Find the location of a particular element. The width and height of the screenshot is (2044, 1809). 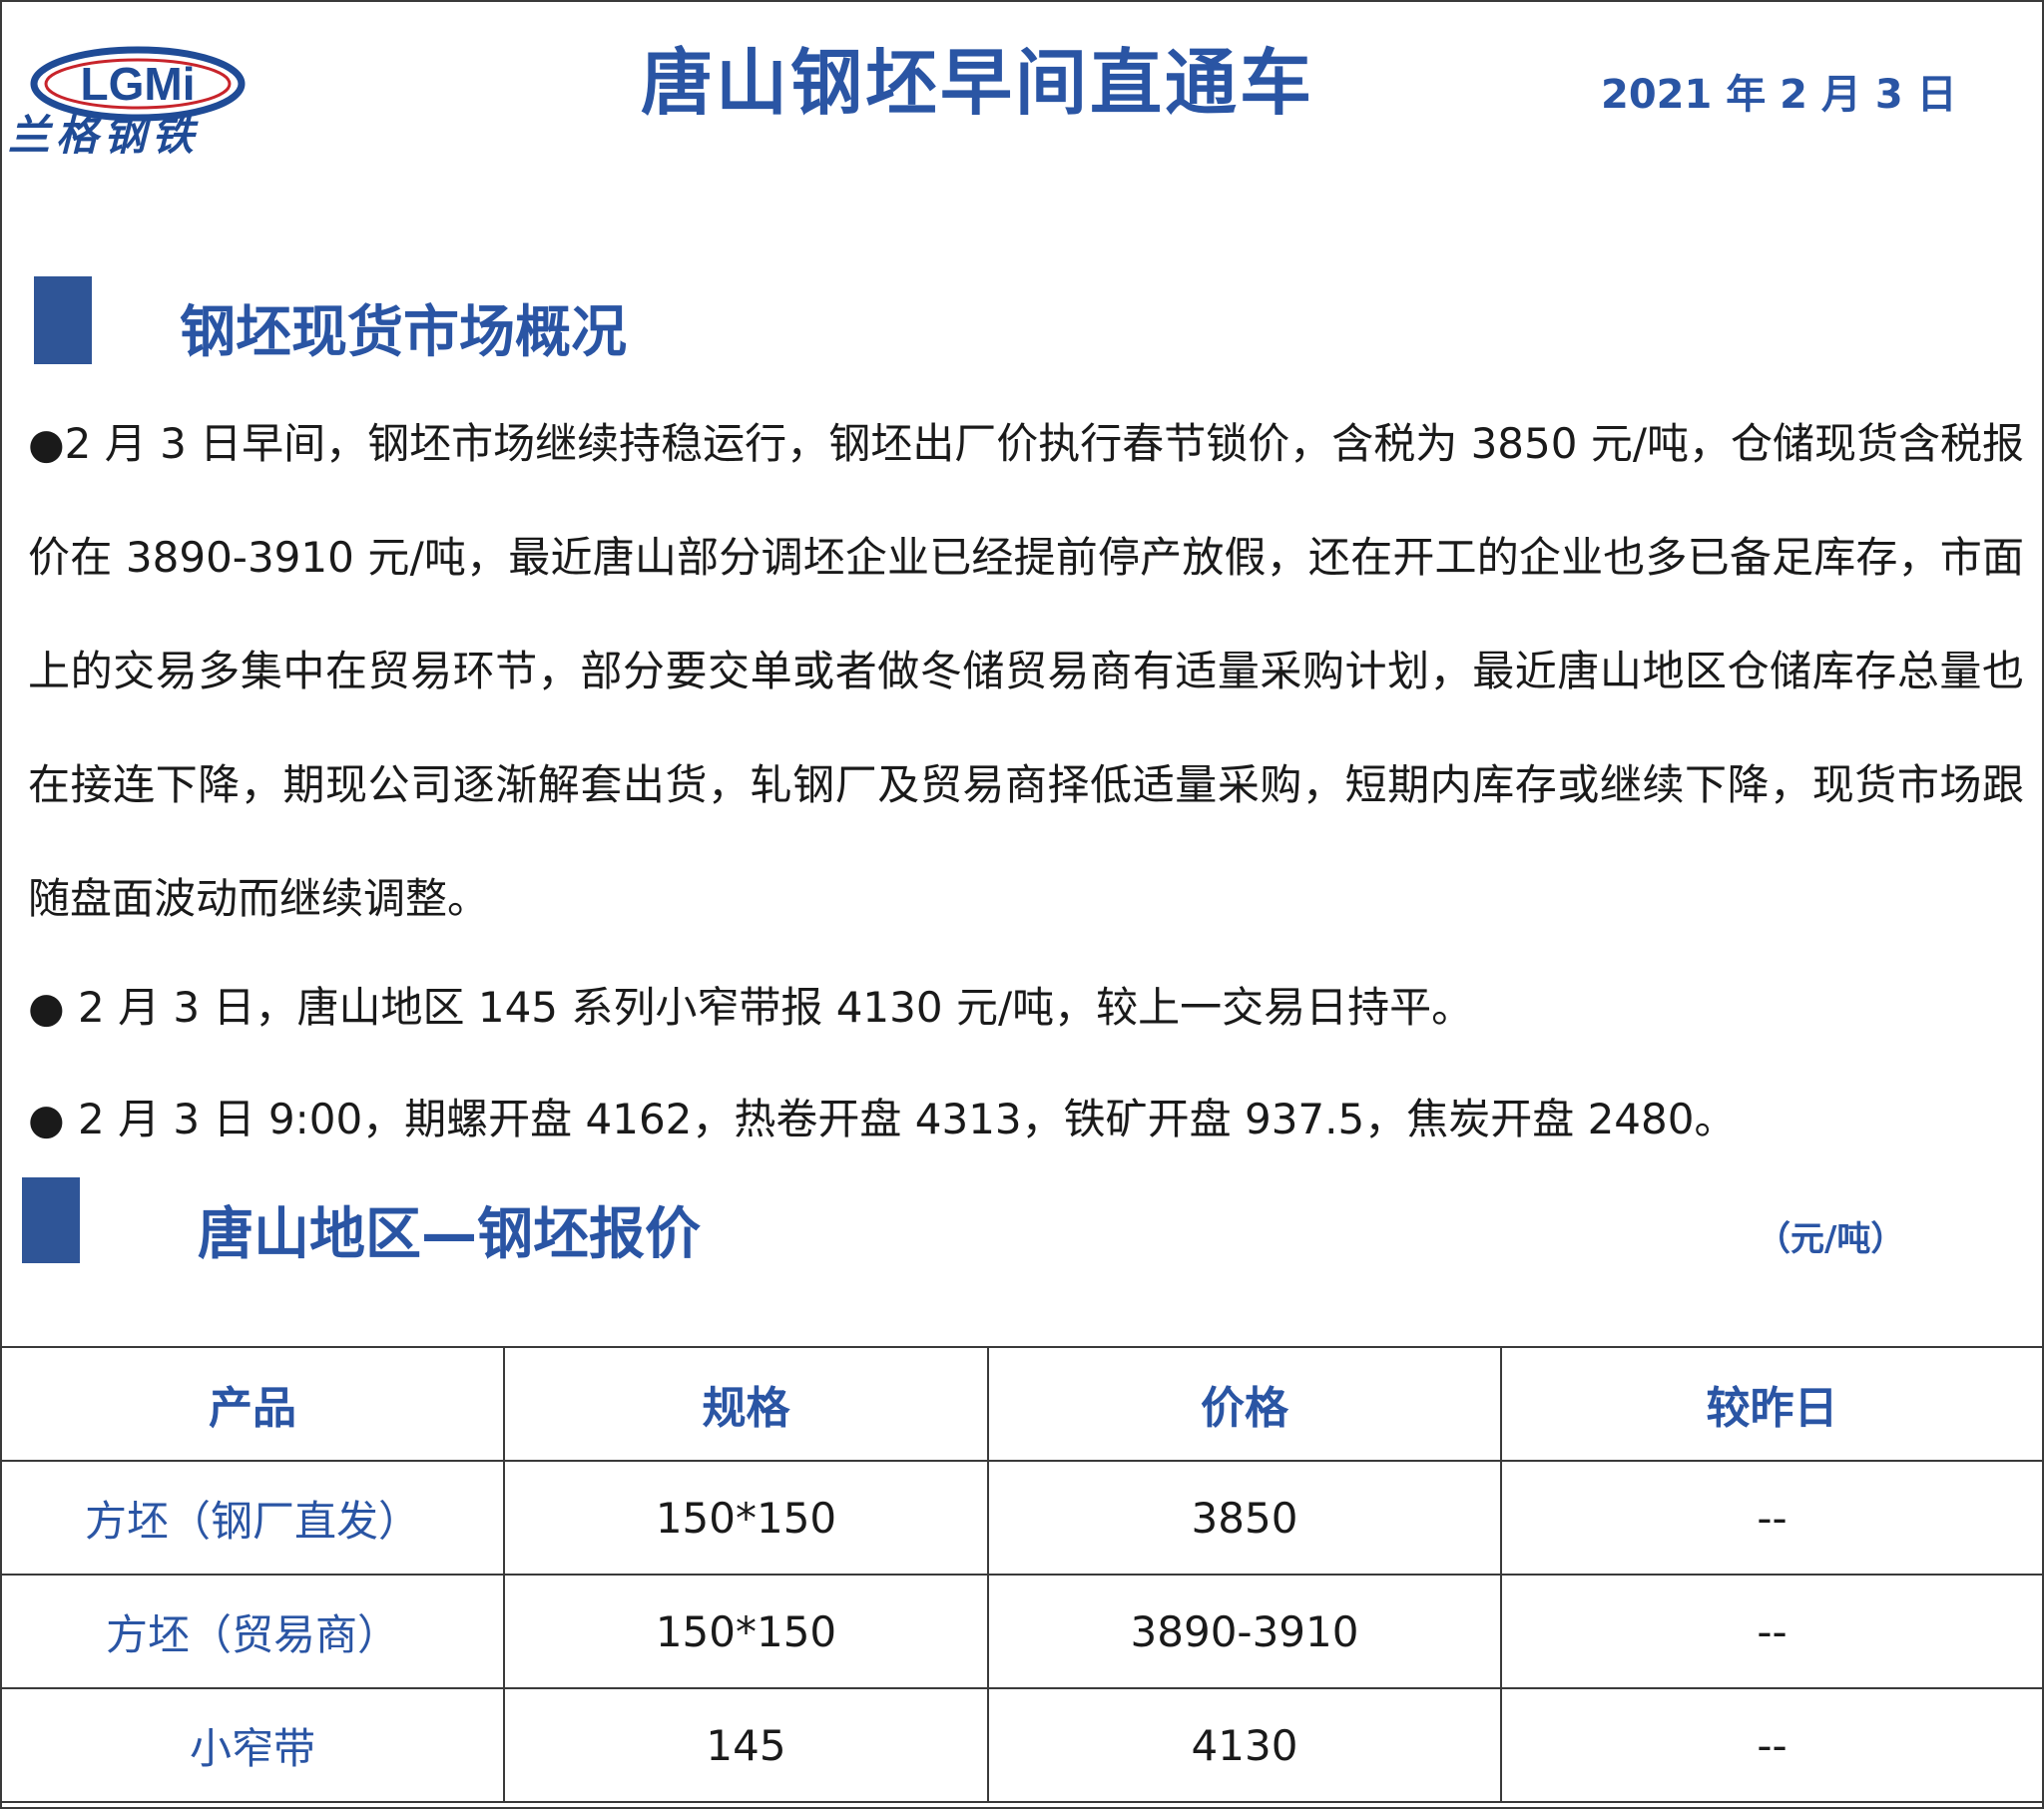

cell-price: 4130 is located at coordinates (1244, 1745).